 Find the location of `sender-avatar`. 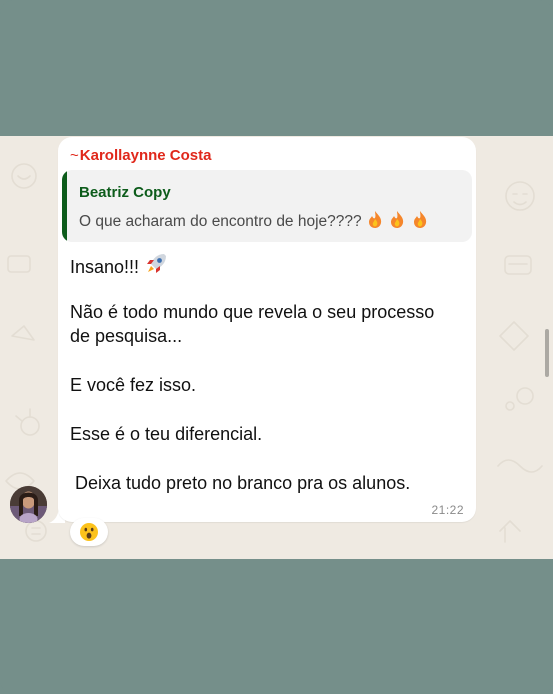

sender-avatar is located at coordinates (28, 504).